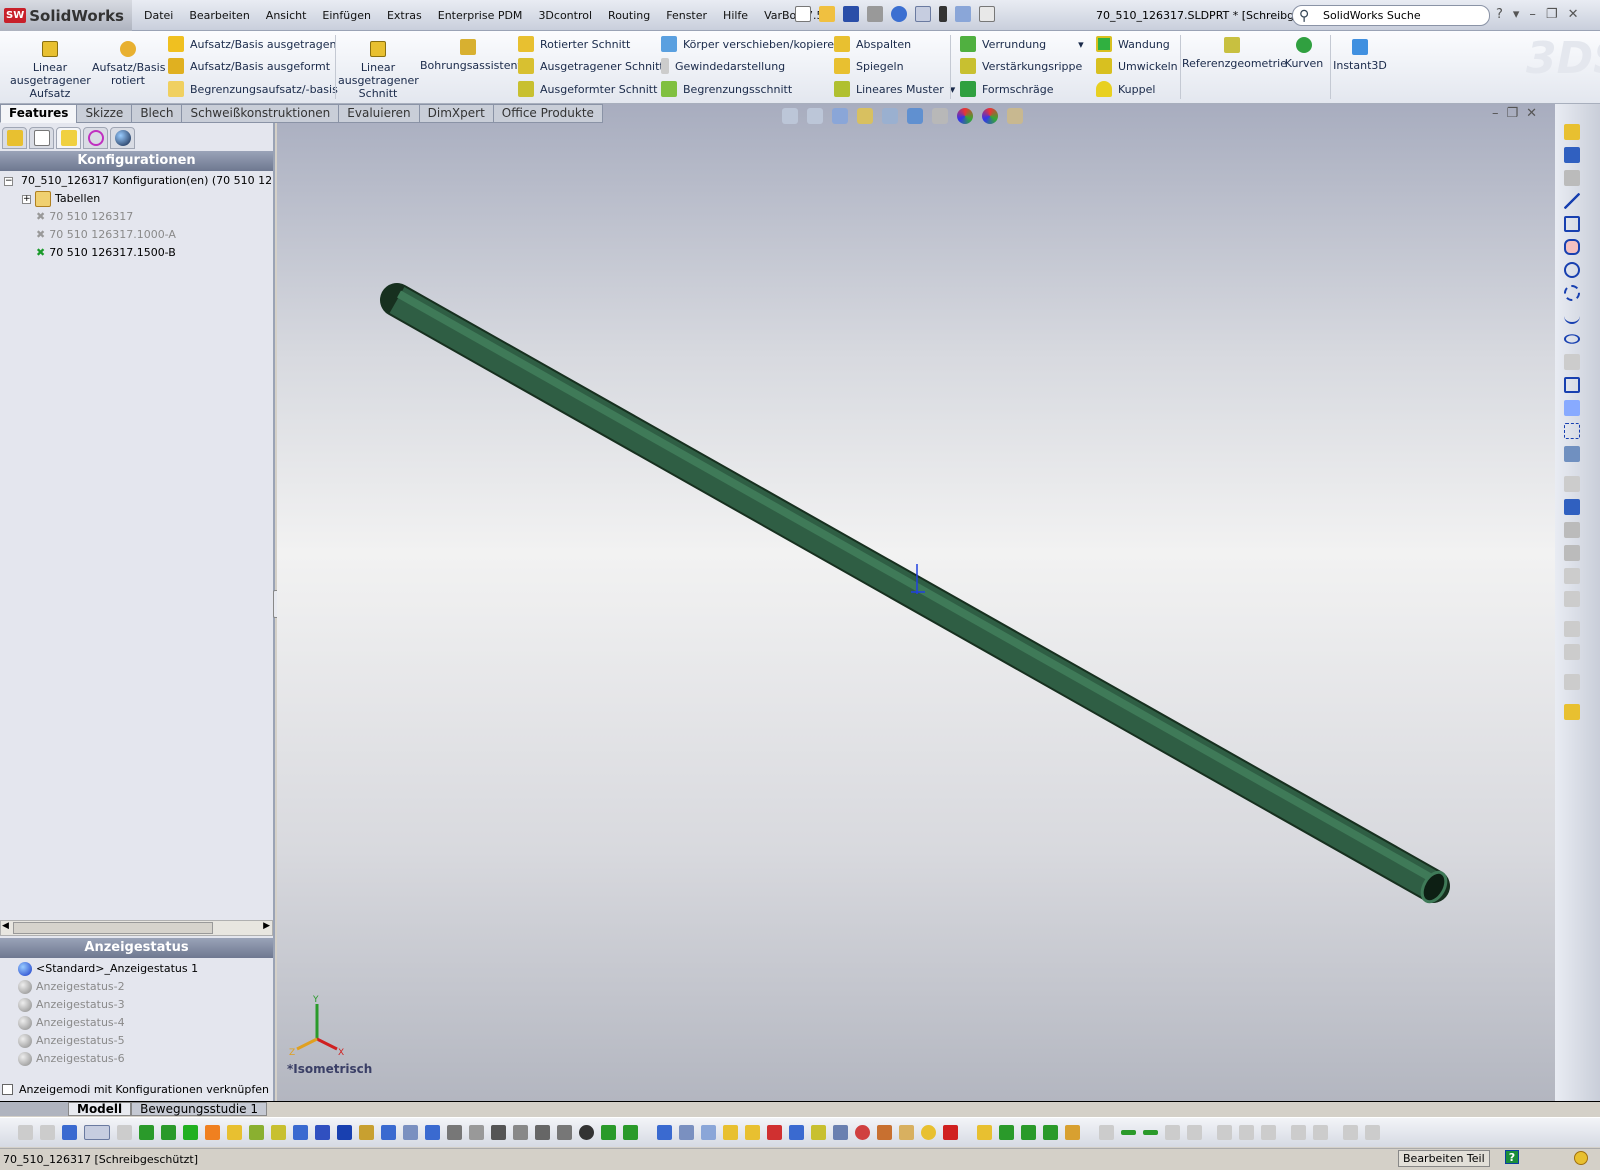  What do you see at coordinates (108, 1023) in the screenshot?
I see `display-state-item: Anzeigestatus-4` at bounding box center [108, 1023].